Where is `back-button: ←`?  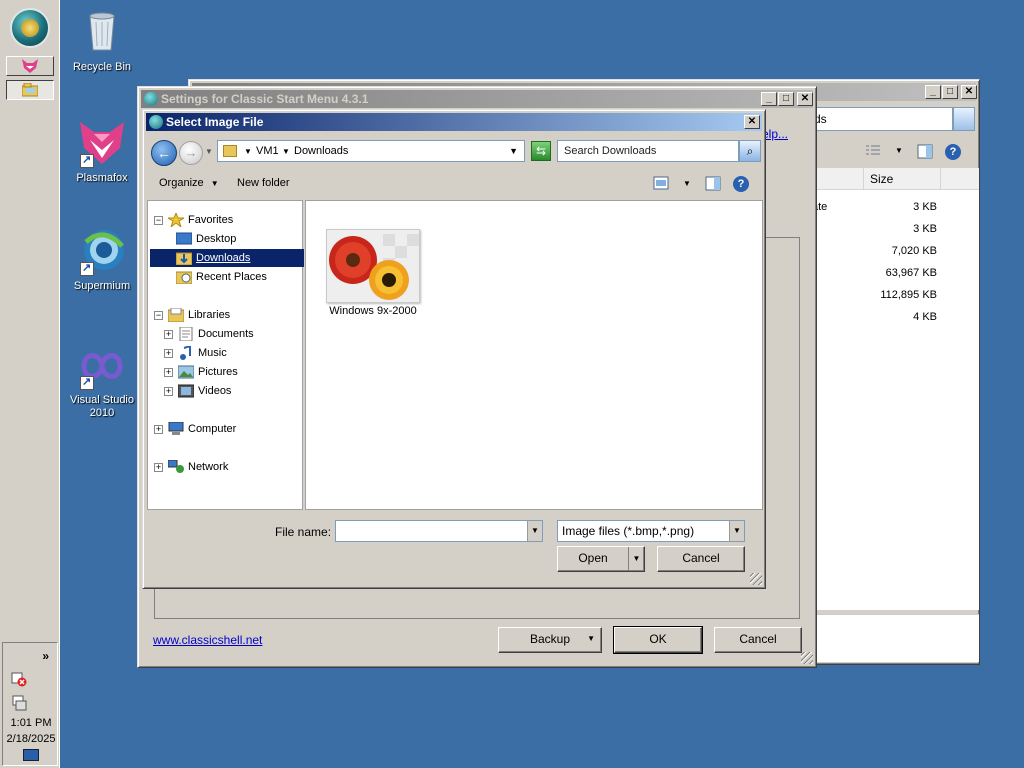 back-button: ← is located at coordinates (164, 153).